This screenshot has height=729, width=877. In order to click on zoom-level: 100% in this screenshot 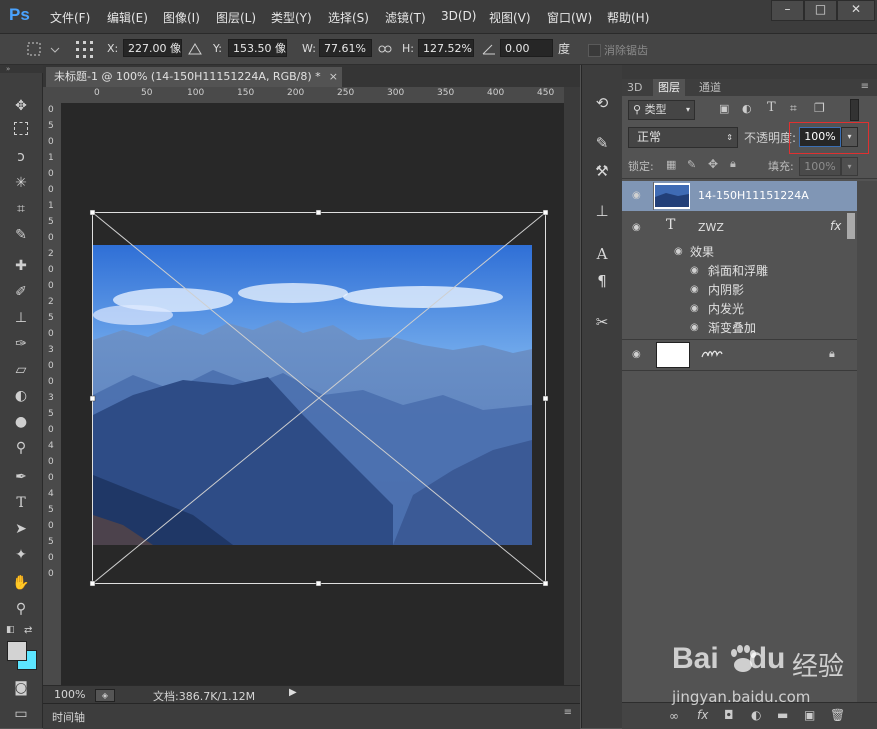, I will do `click(69, 694)`.